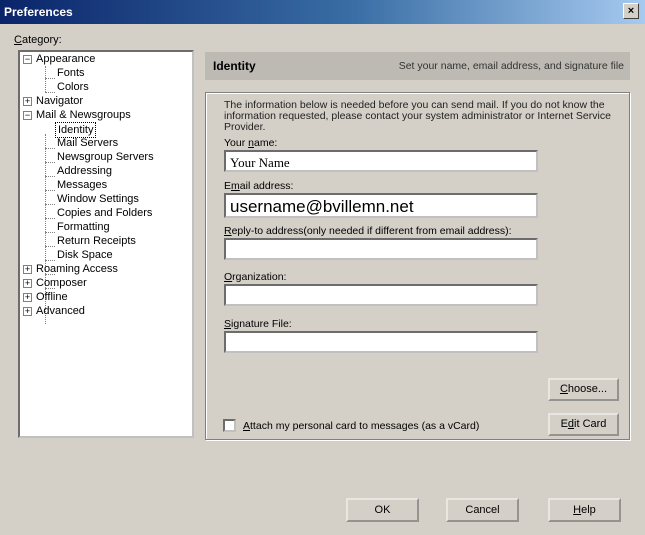 The image size is (645, 535). I want to click on tree-item-copies-folders: Copies and Folders, so click(104, 213).